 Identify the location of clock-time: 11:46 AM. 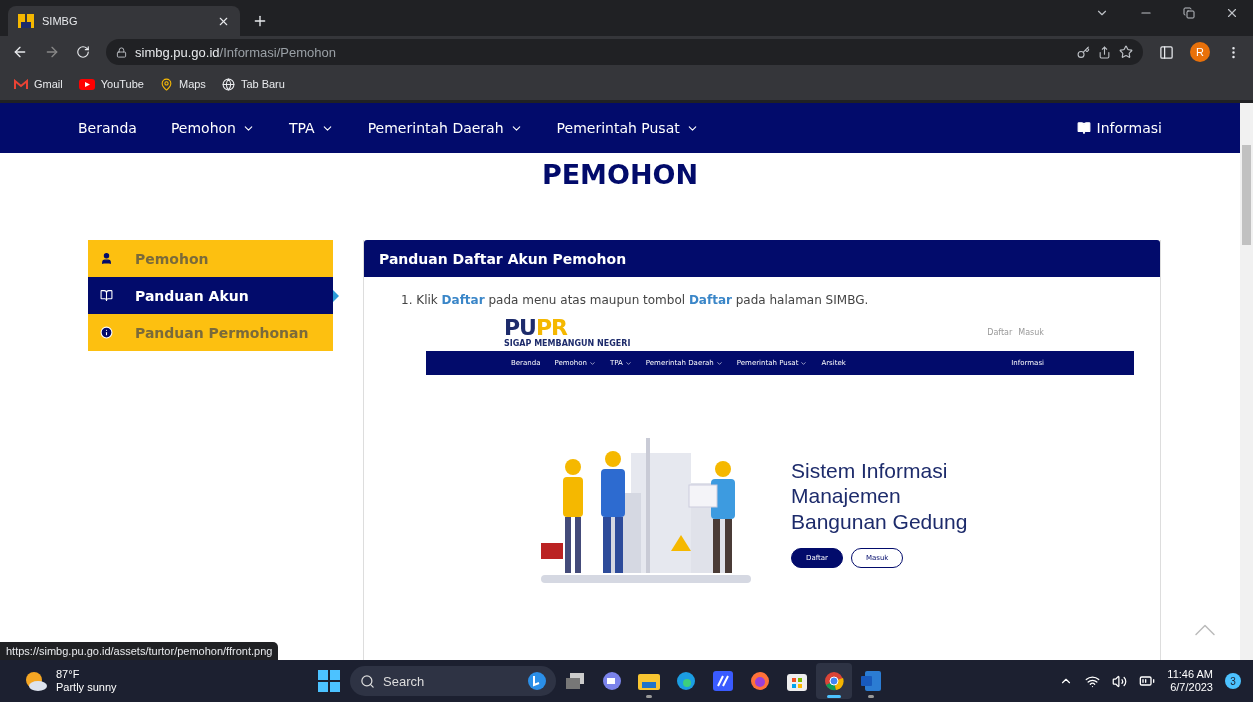
(1190, 674).